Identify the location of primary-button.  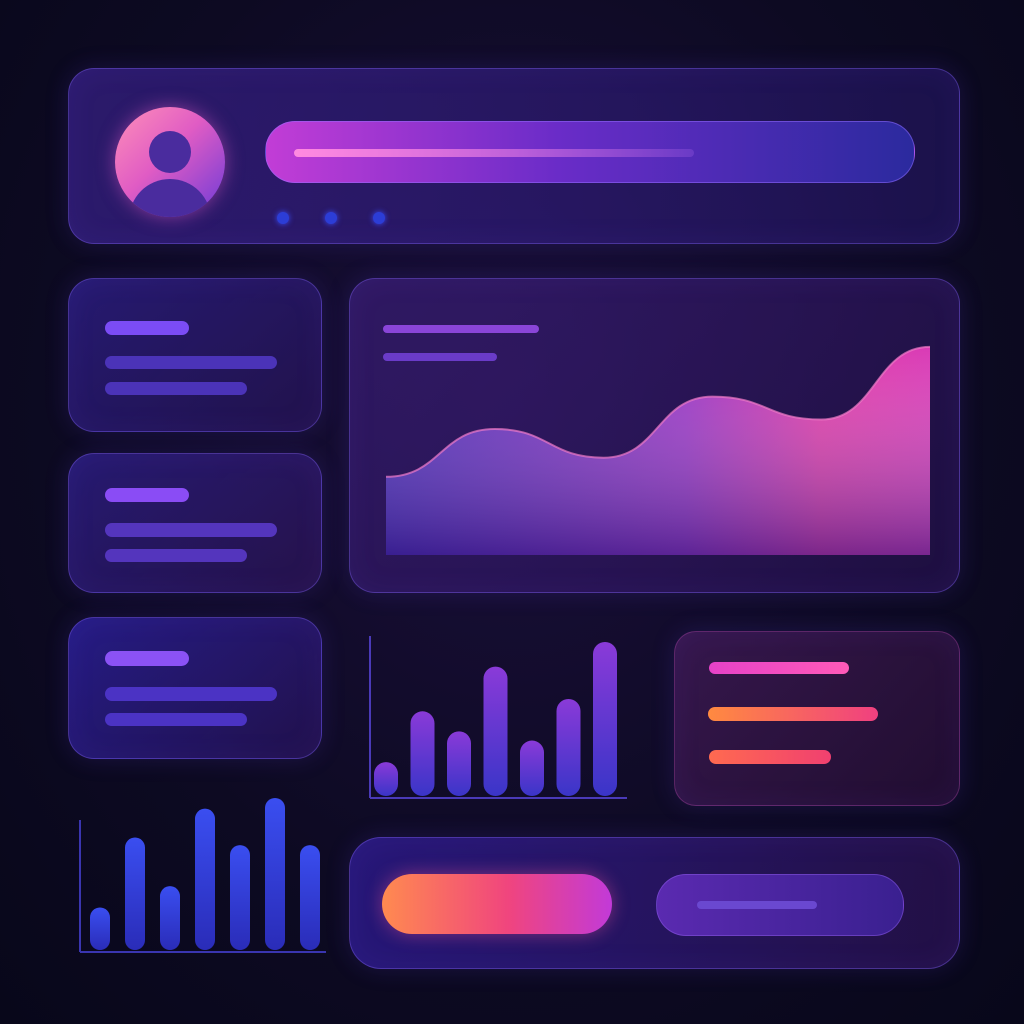
(497, 904).